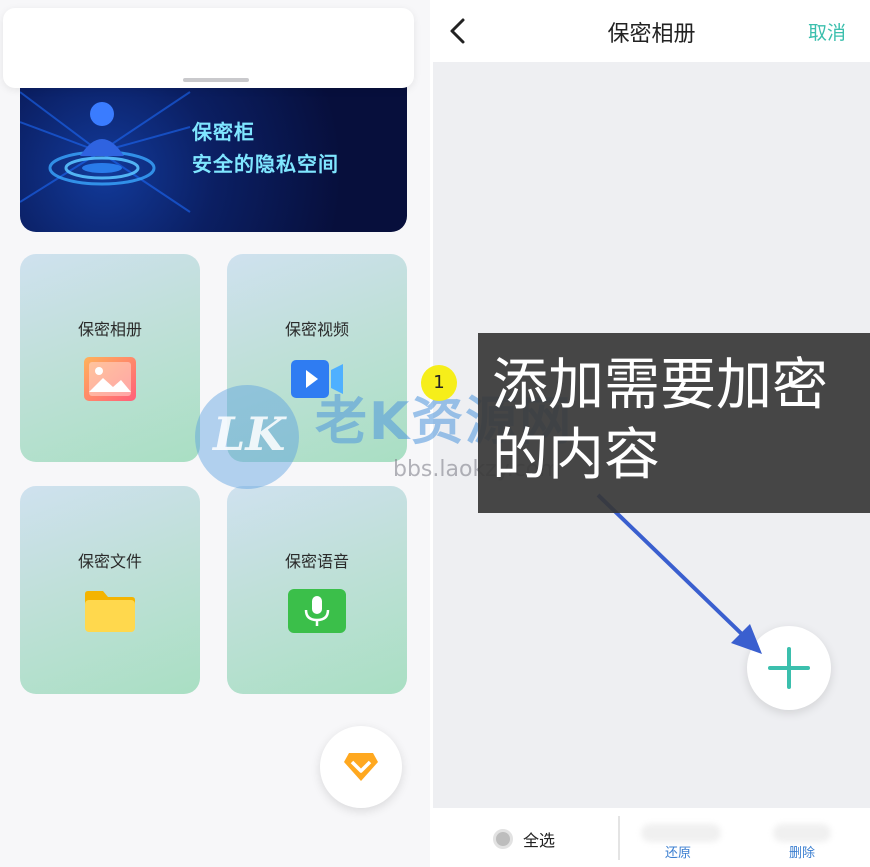  I want to click on tile-label: 保密文件, so click(109, 561).